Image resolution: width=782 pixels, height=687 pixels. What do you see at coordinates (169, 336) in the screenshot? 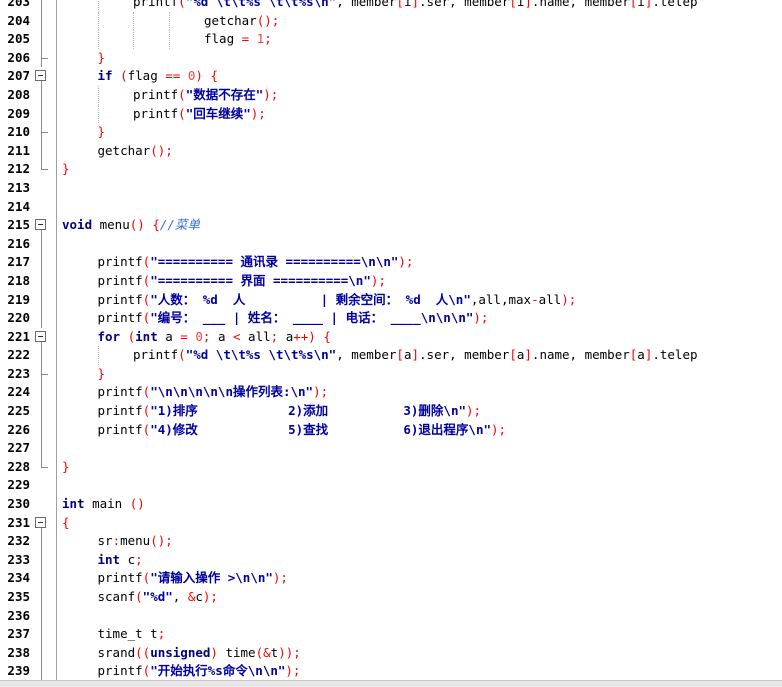
I see `code-token: a` at bounding box center [169, 336].